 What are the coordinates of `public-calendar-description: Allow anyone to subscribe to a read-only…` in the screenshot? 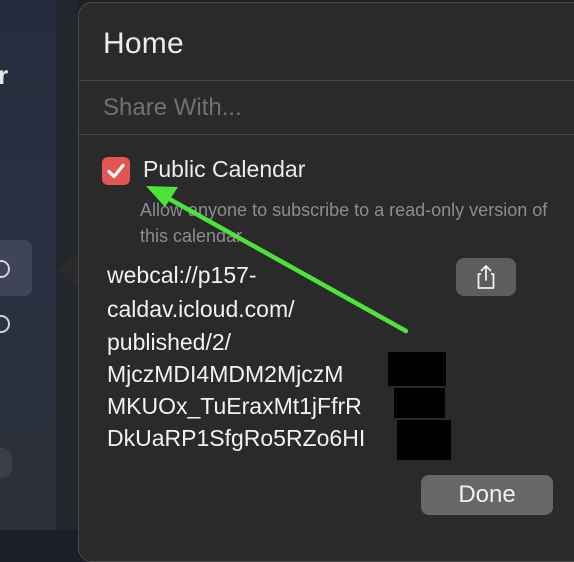 It's located at (344, 223).